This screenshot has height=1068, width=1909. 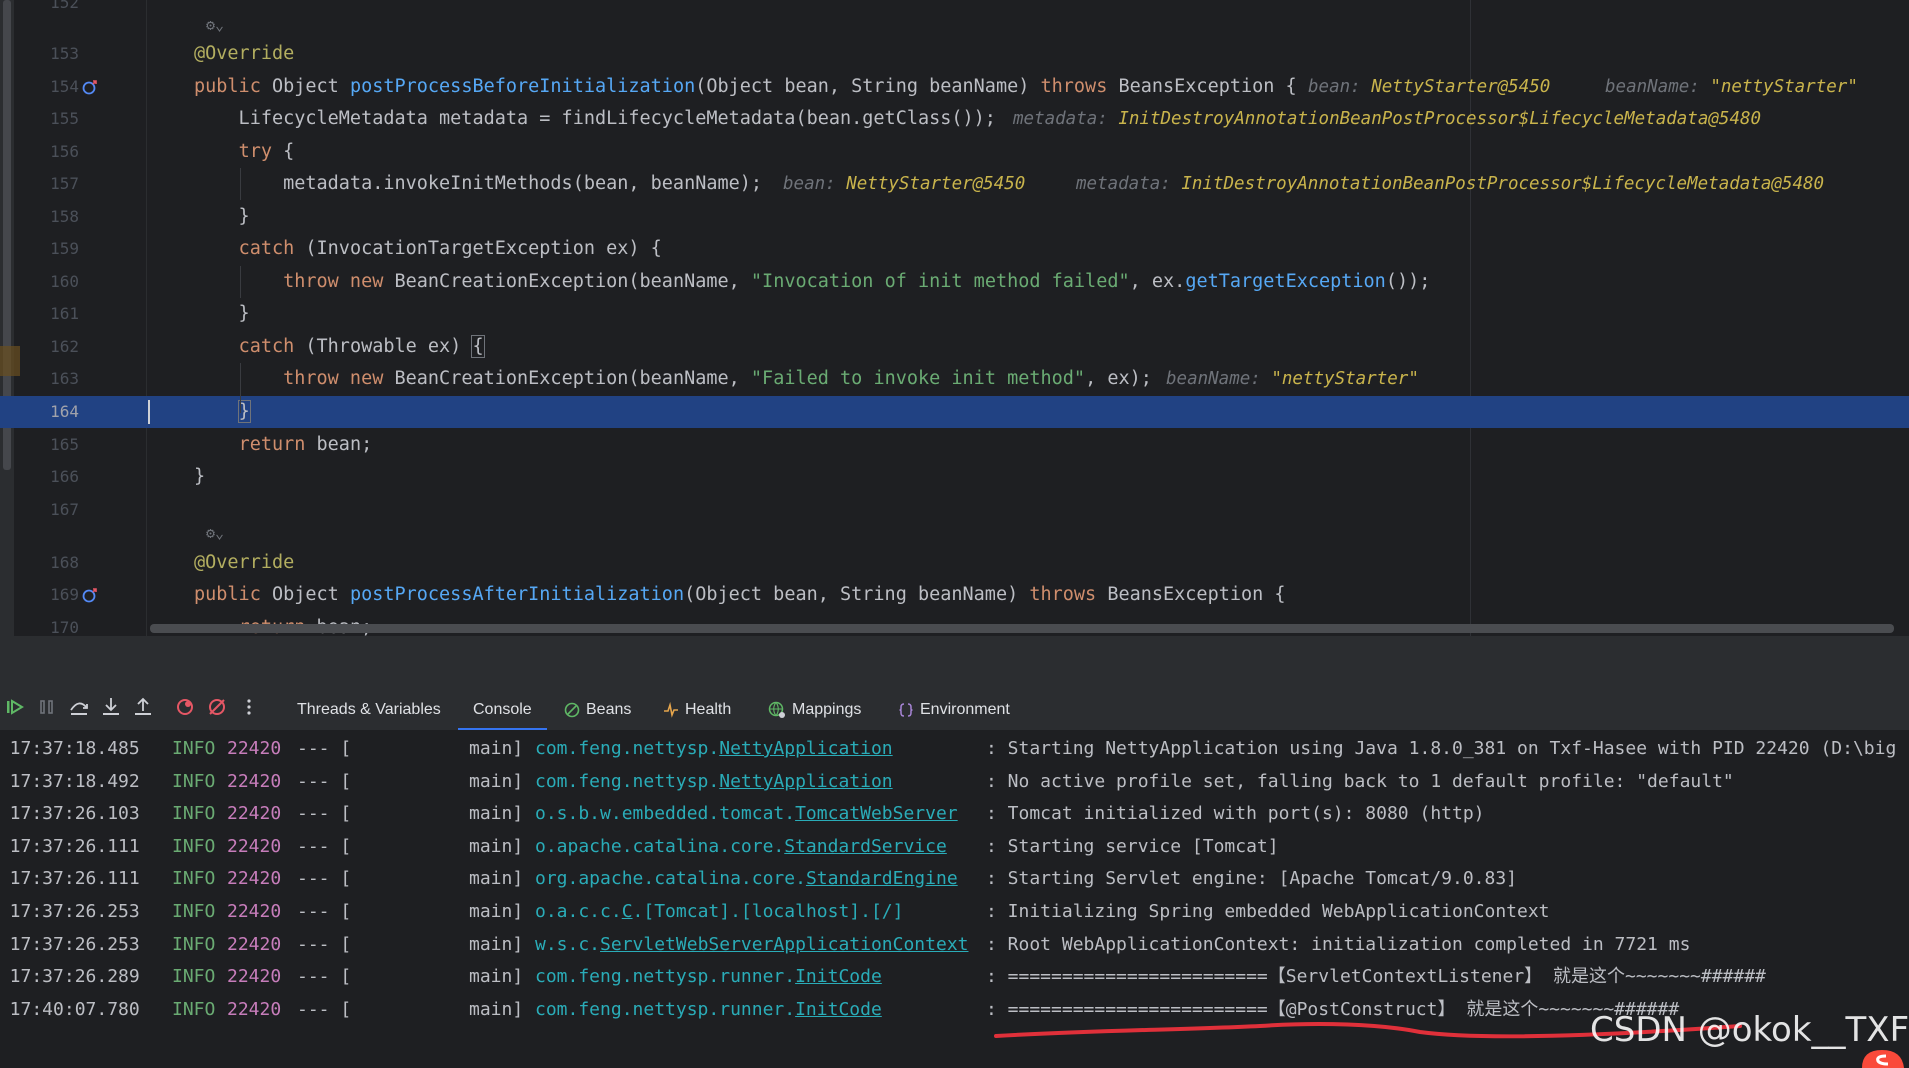 I want to click on tab-health: Health, so click(x=697, y=708).